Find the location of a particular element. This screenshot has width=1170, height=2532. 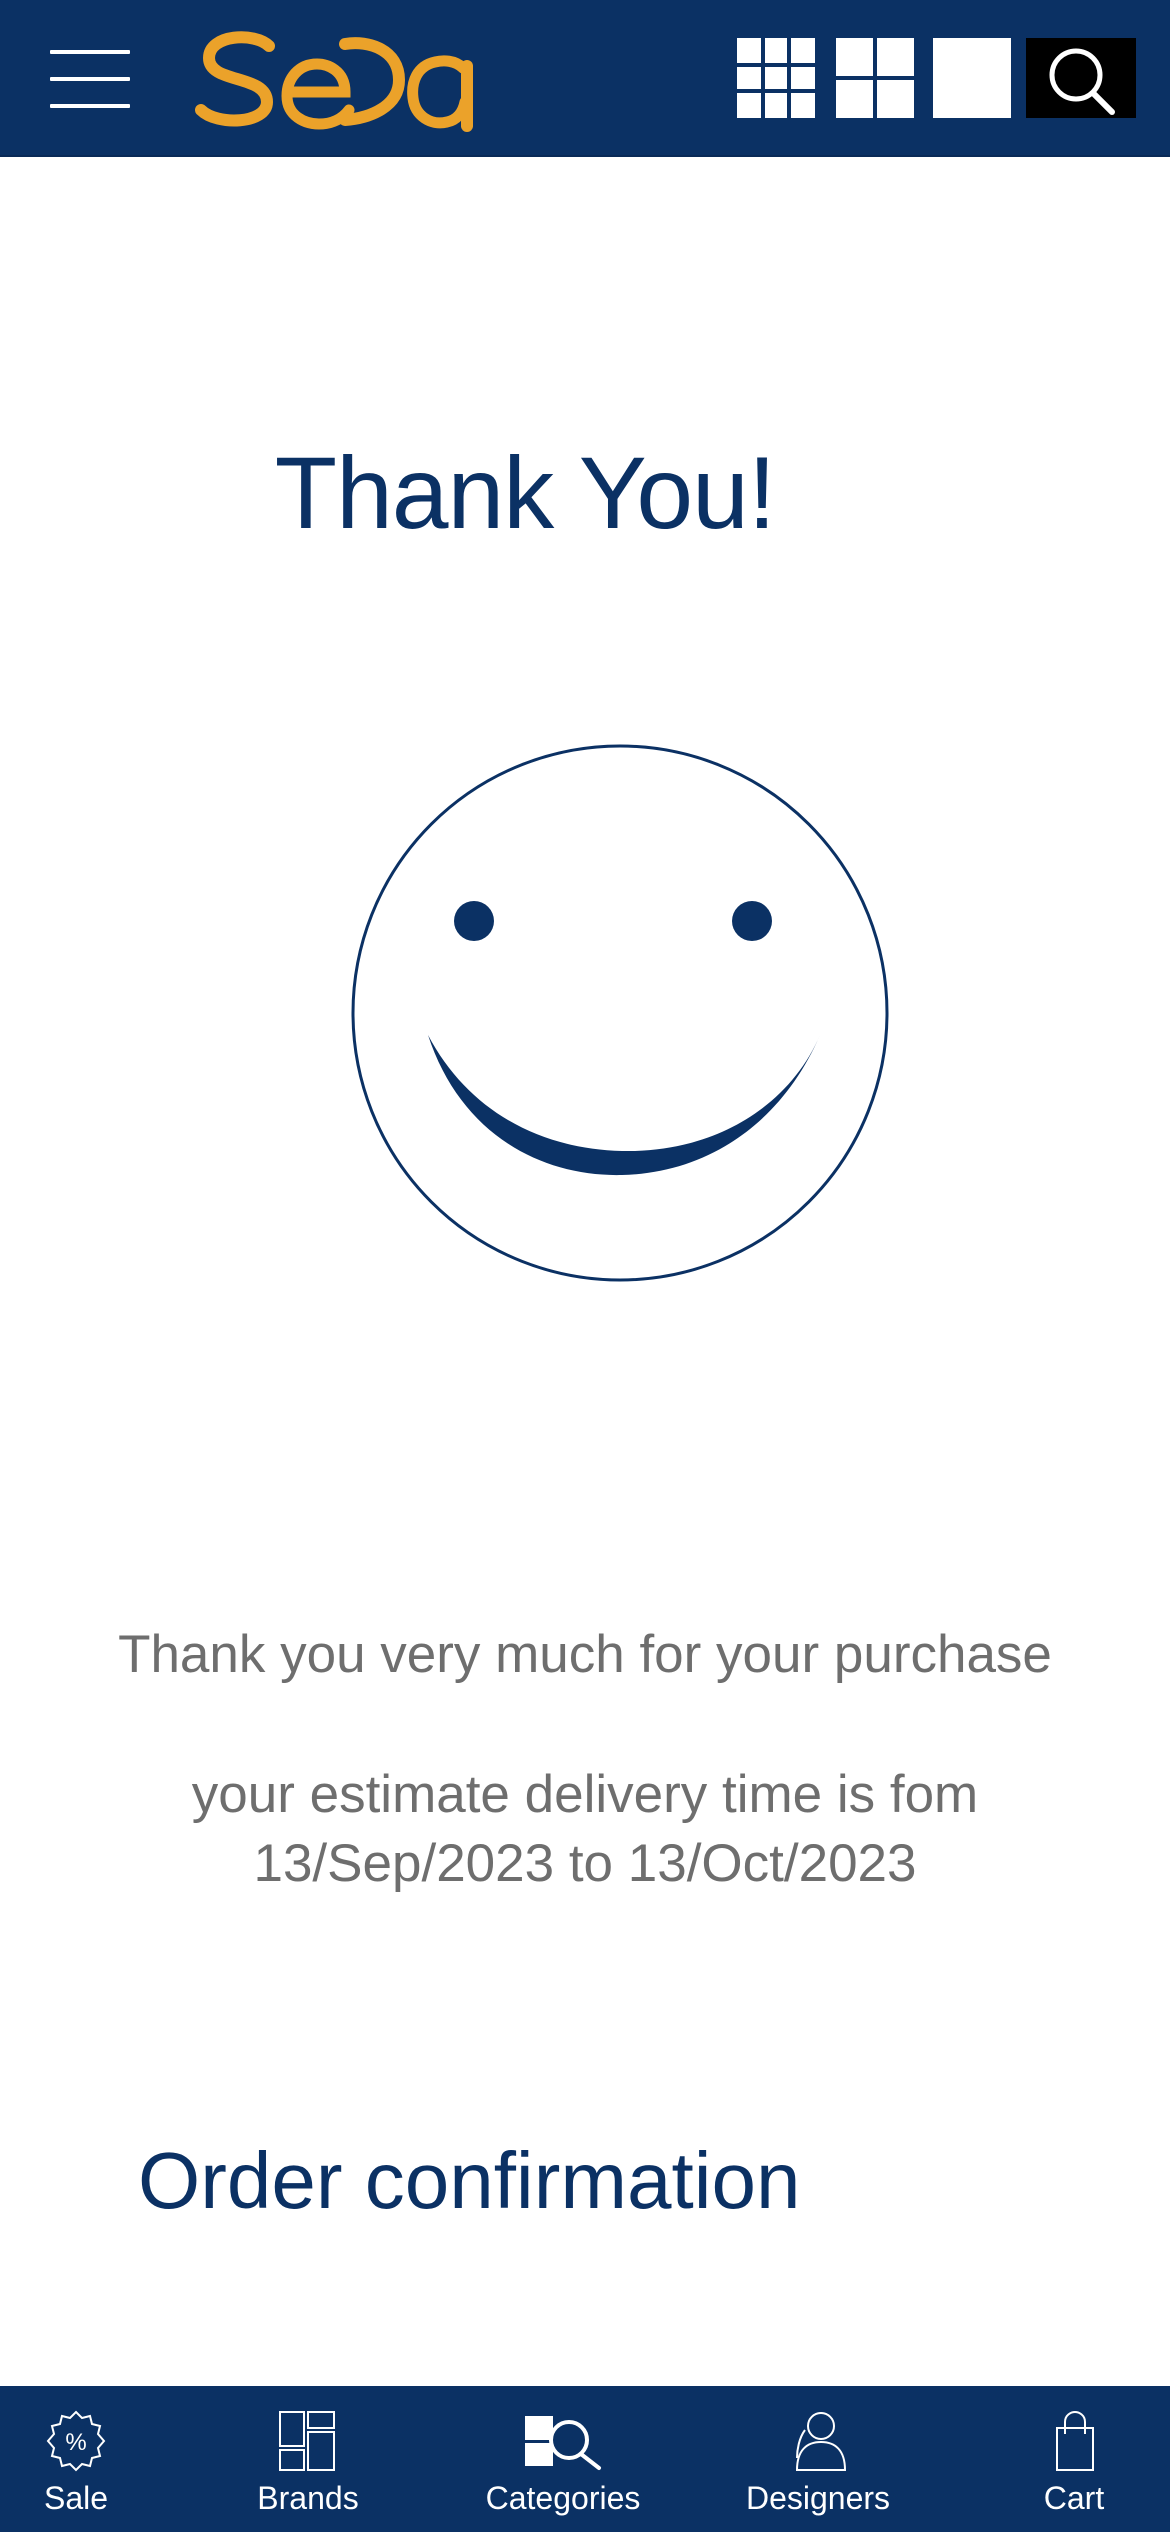

order-confirmation-link: Order confirmation is located at coordinates (469, 2181).